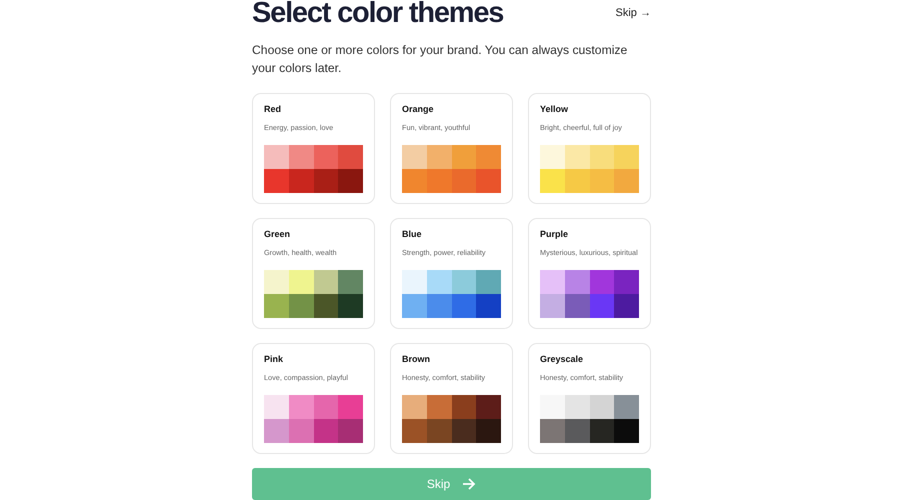 The width and height of the screenshot is (900, 500). I want to click on theme-name: Red, so click(273, 109).